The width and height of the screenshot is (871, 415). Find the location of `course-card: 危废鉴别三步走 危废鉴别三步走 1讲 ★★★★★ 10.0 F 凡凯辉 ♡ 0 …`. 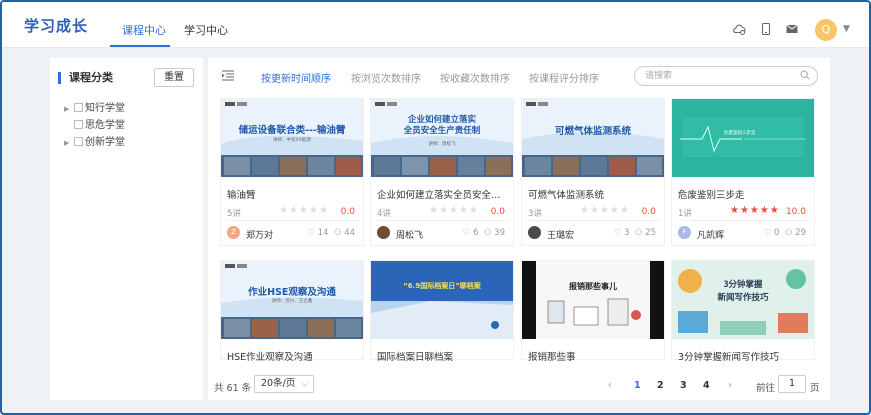

course-card: 危废鉴别三步走 危废鉴别三步走 1讲 ★★★★★ 10.0 F 凡凯辉 ♡ 0 … is located at coordinates (743, 172).